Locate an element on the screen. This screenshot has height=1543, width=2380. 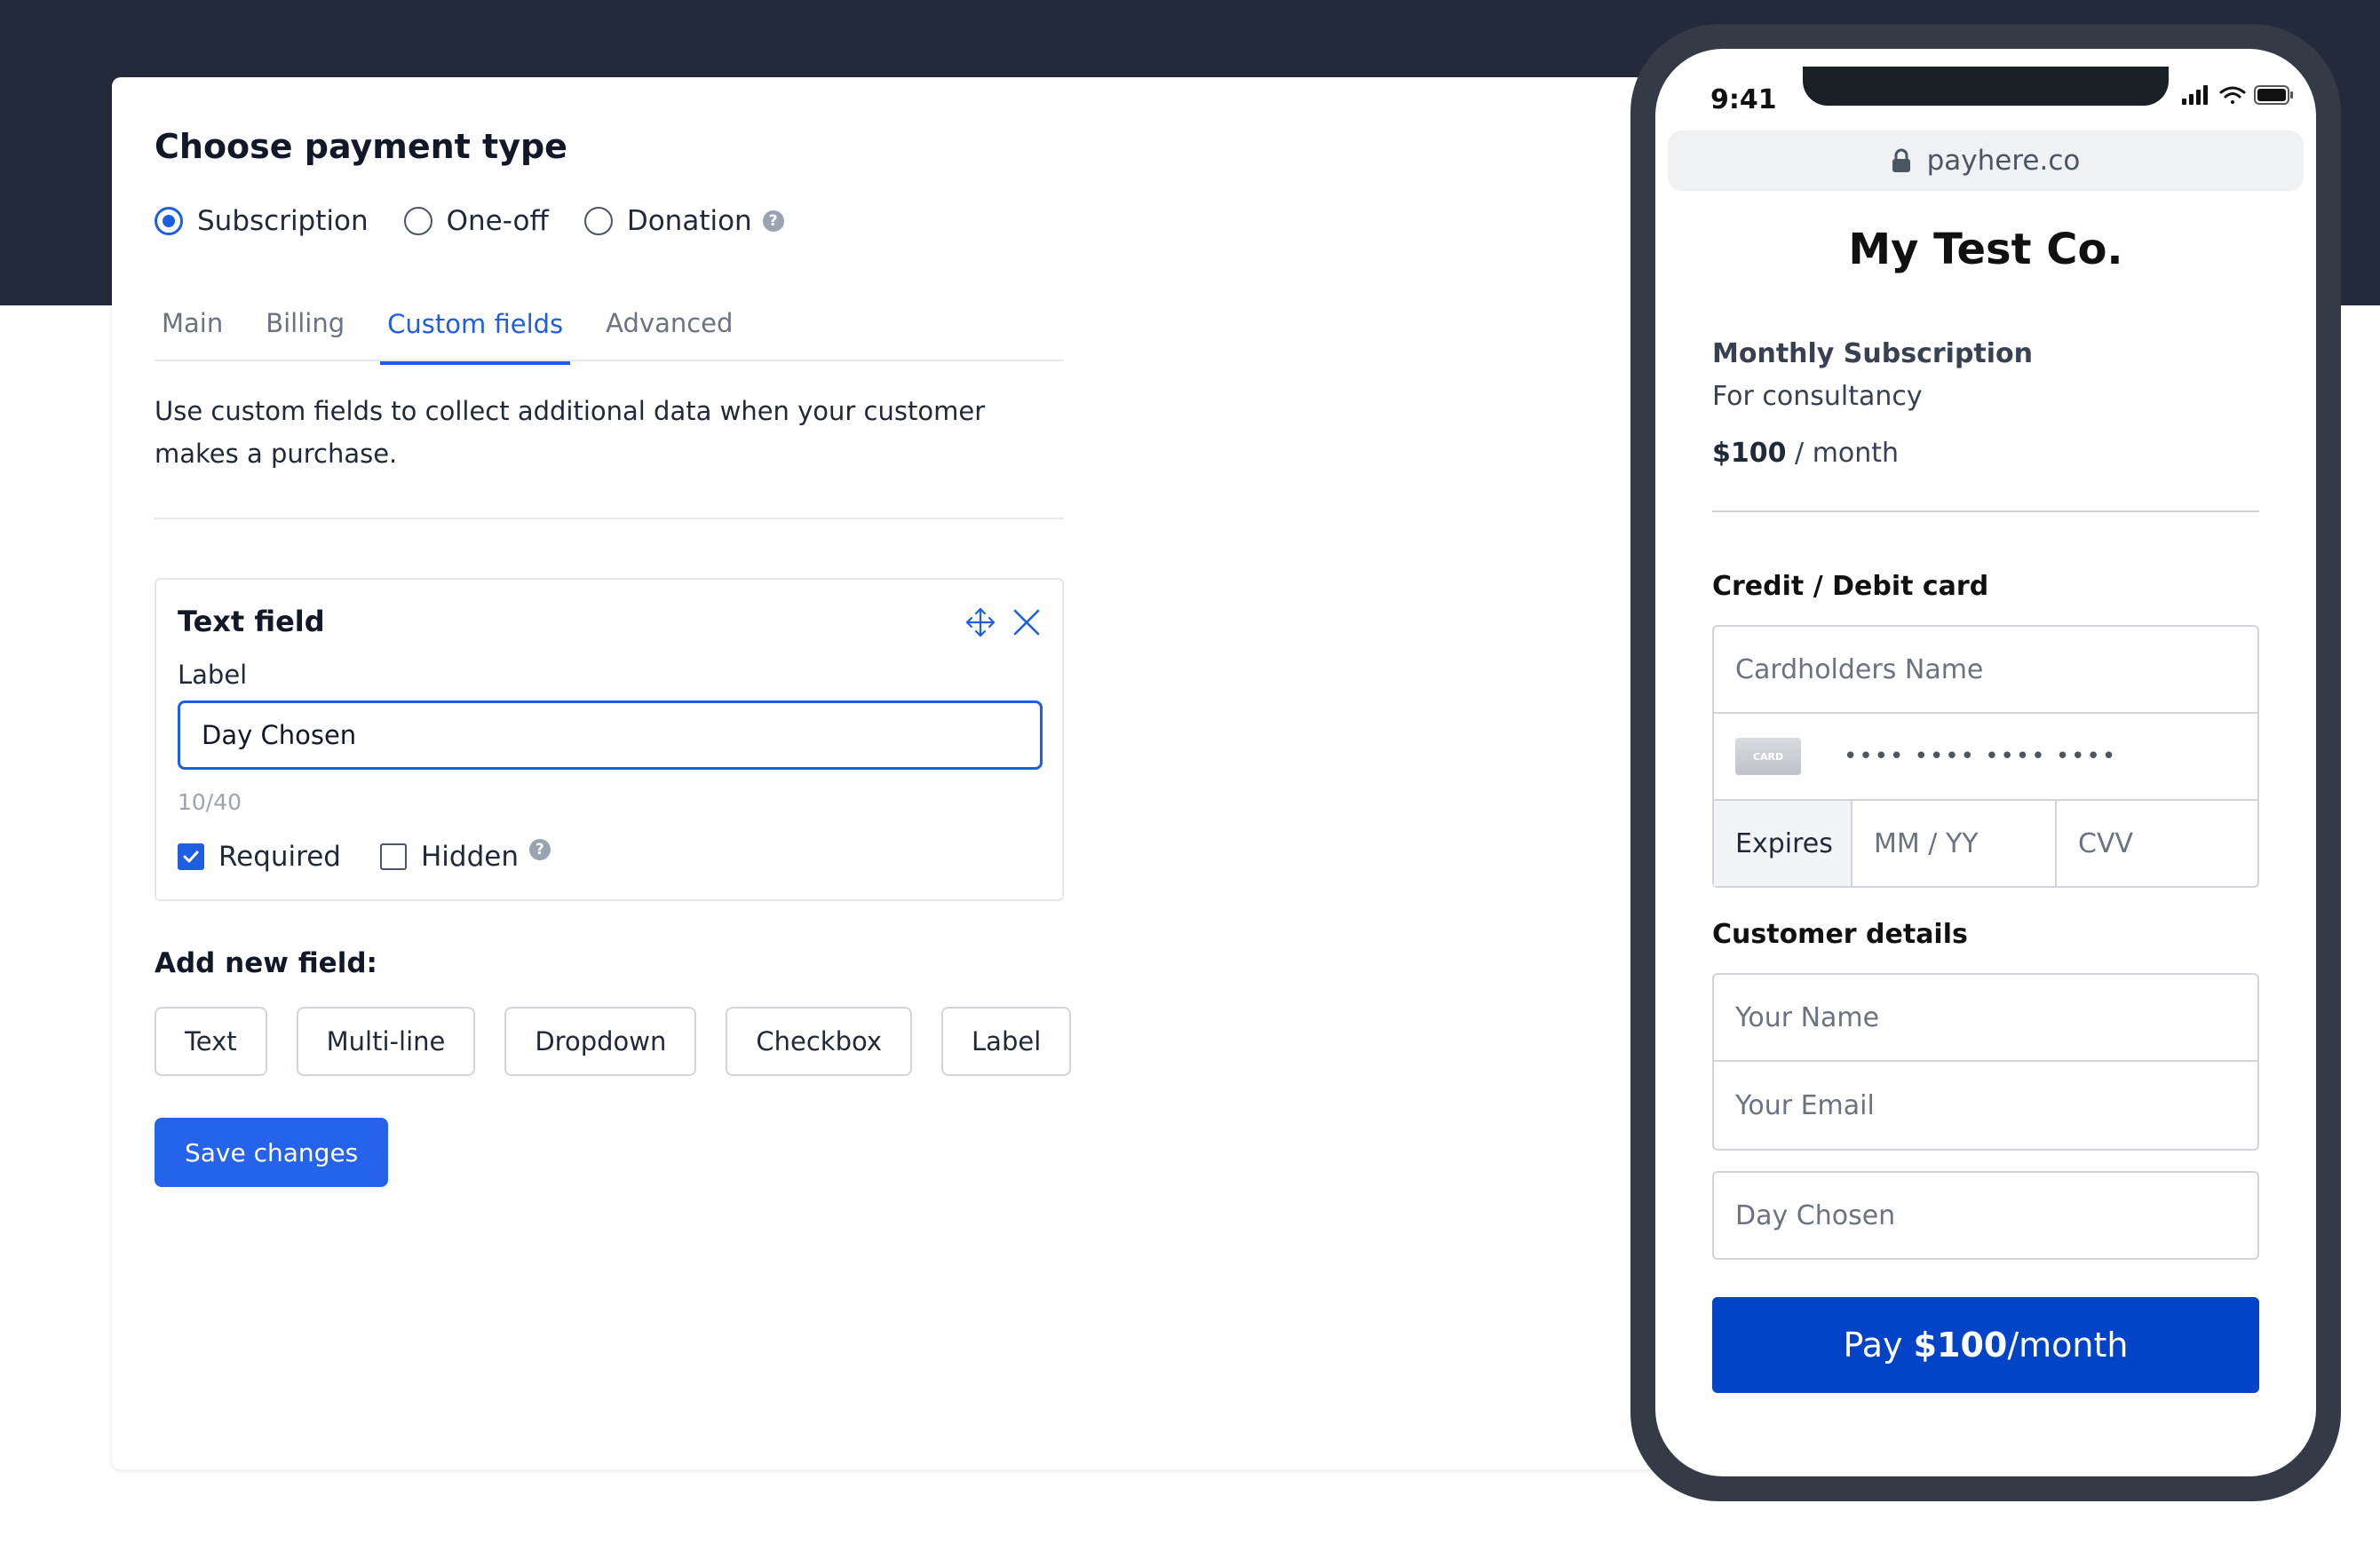
payment-type-title: Choose payment type is located at coordinates (361, 146).